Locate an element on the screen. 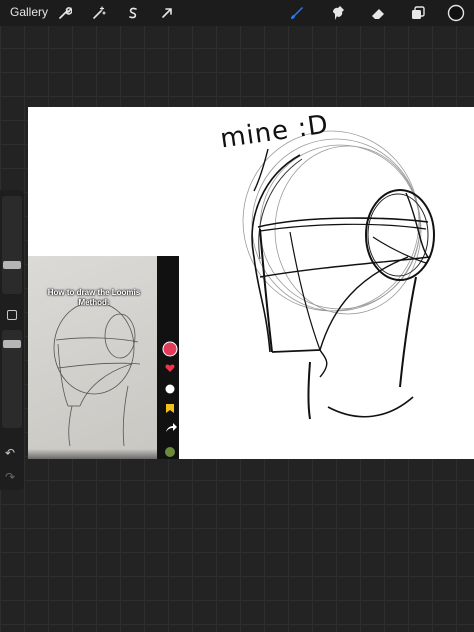 The width and height of the screenshot is (474, 632). brush-size-slider is located at coordinates (12, 245).